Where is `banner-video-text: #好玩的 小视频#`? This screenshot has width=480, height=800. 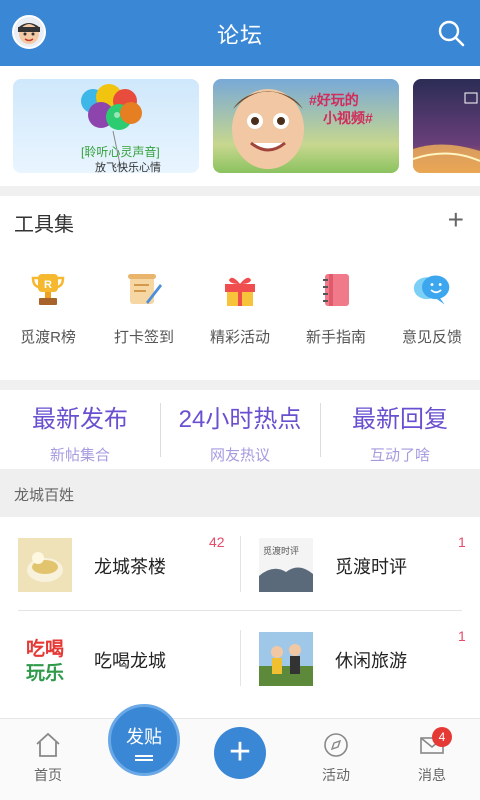
banner-video-text: #好玩的 小视频# is located at coordinates (341, 109).